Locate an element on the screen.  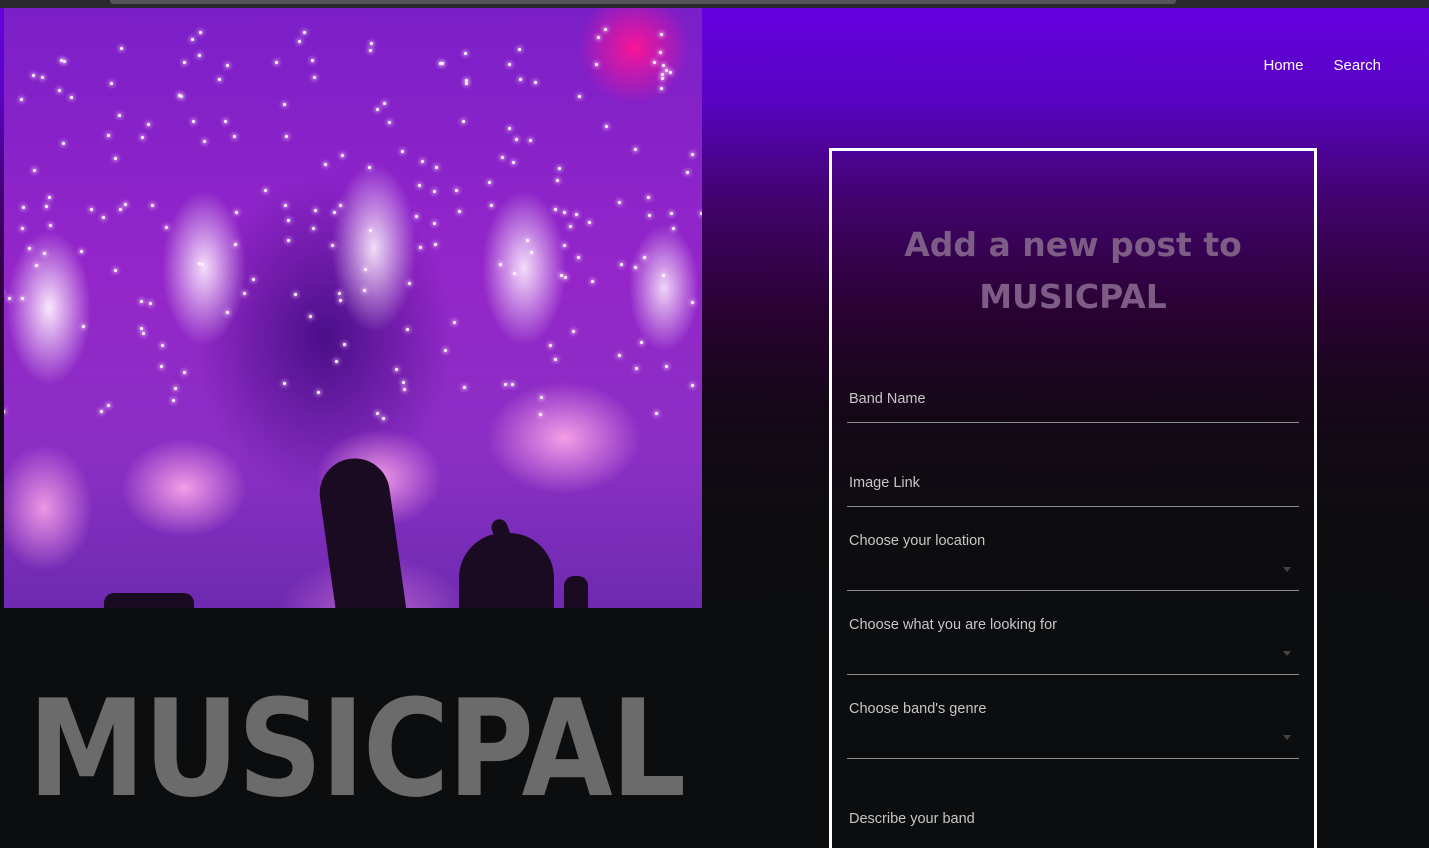
looking-for-select: Choose what you are looking for is located at coordinates (1073, 641).